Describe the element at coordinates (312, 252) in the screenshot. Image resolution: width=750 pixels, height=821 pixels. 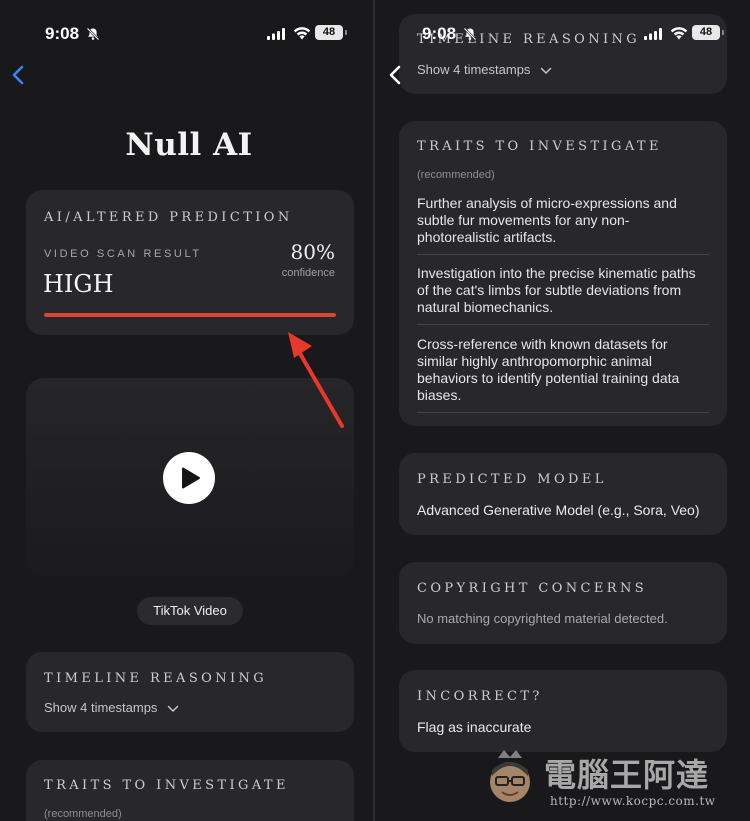
I see `confidence-percent: 80%` at that location.